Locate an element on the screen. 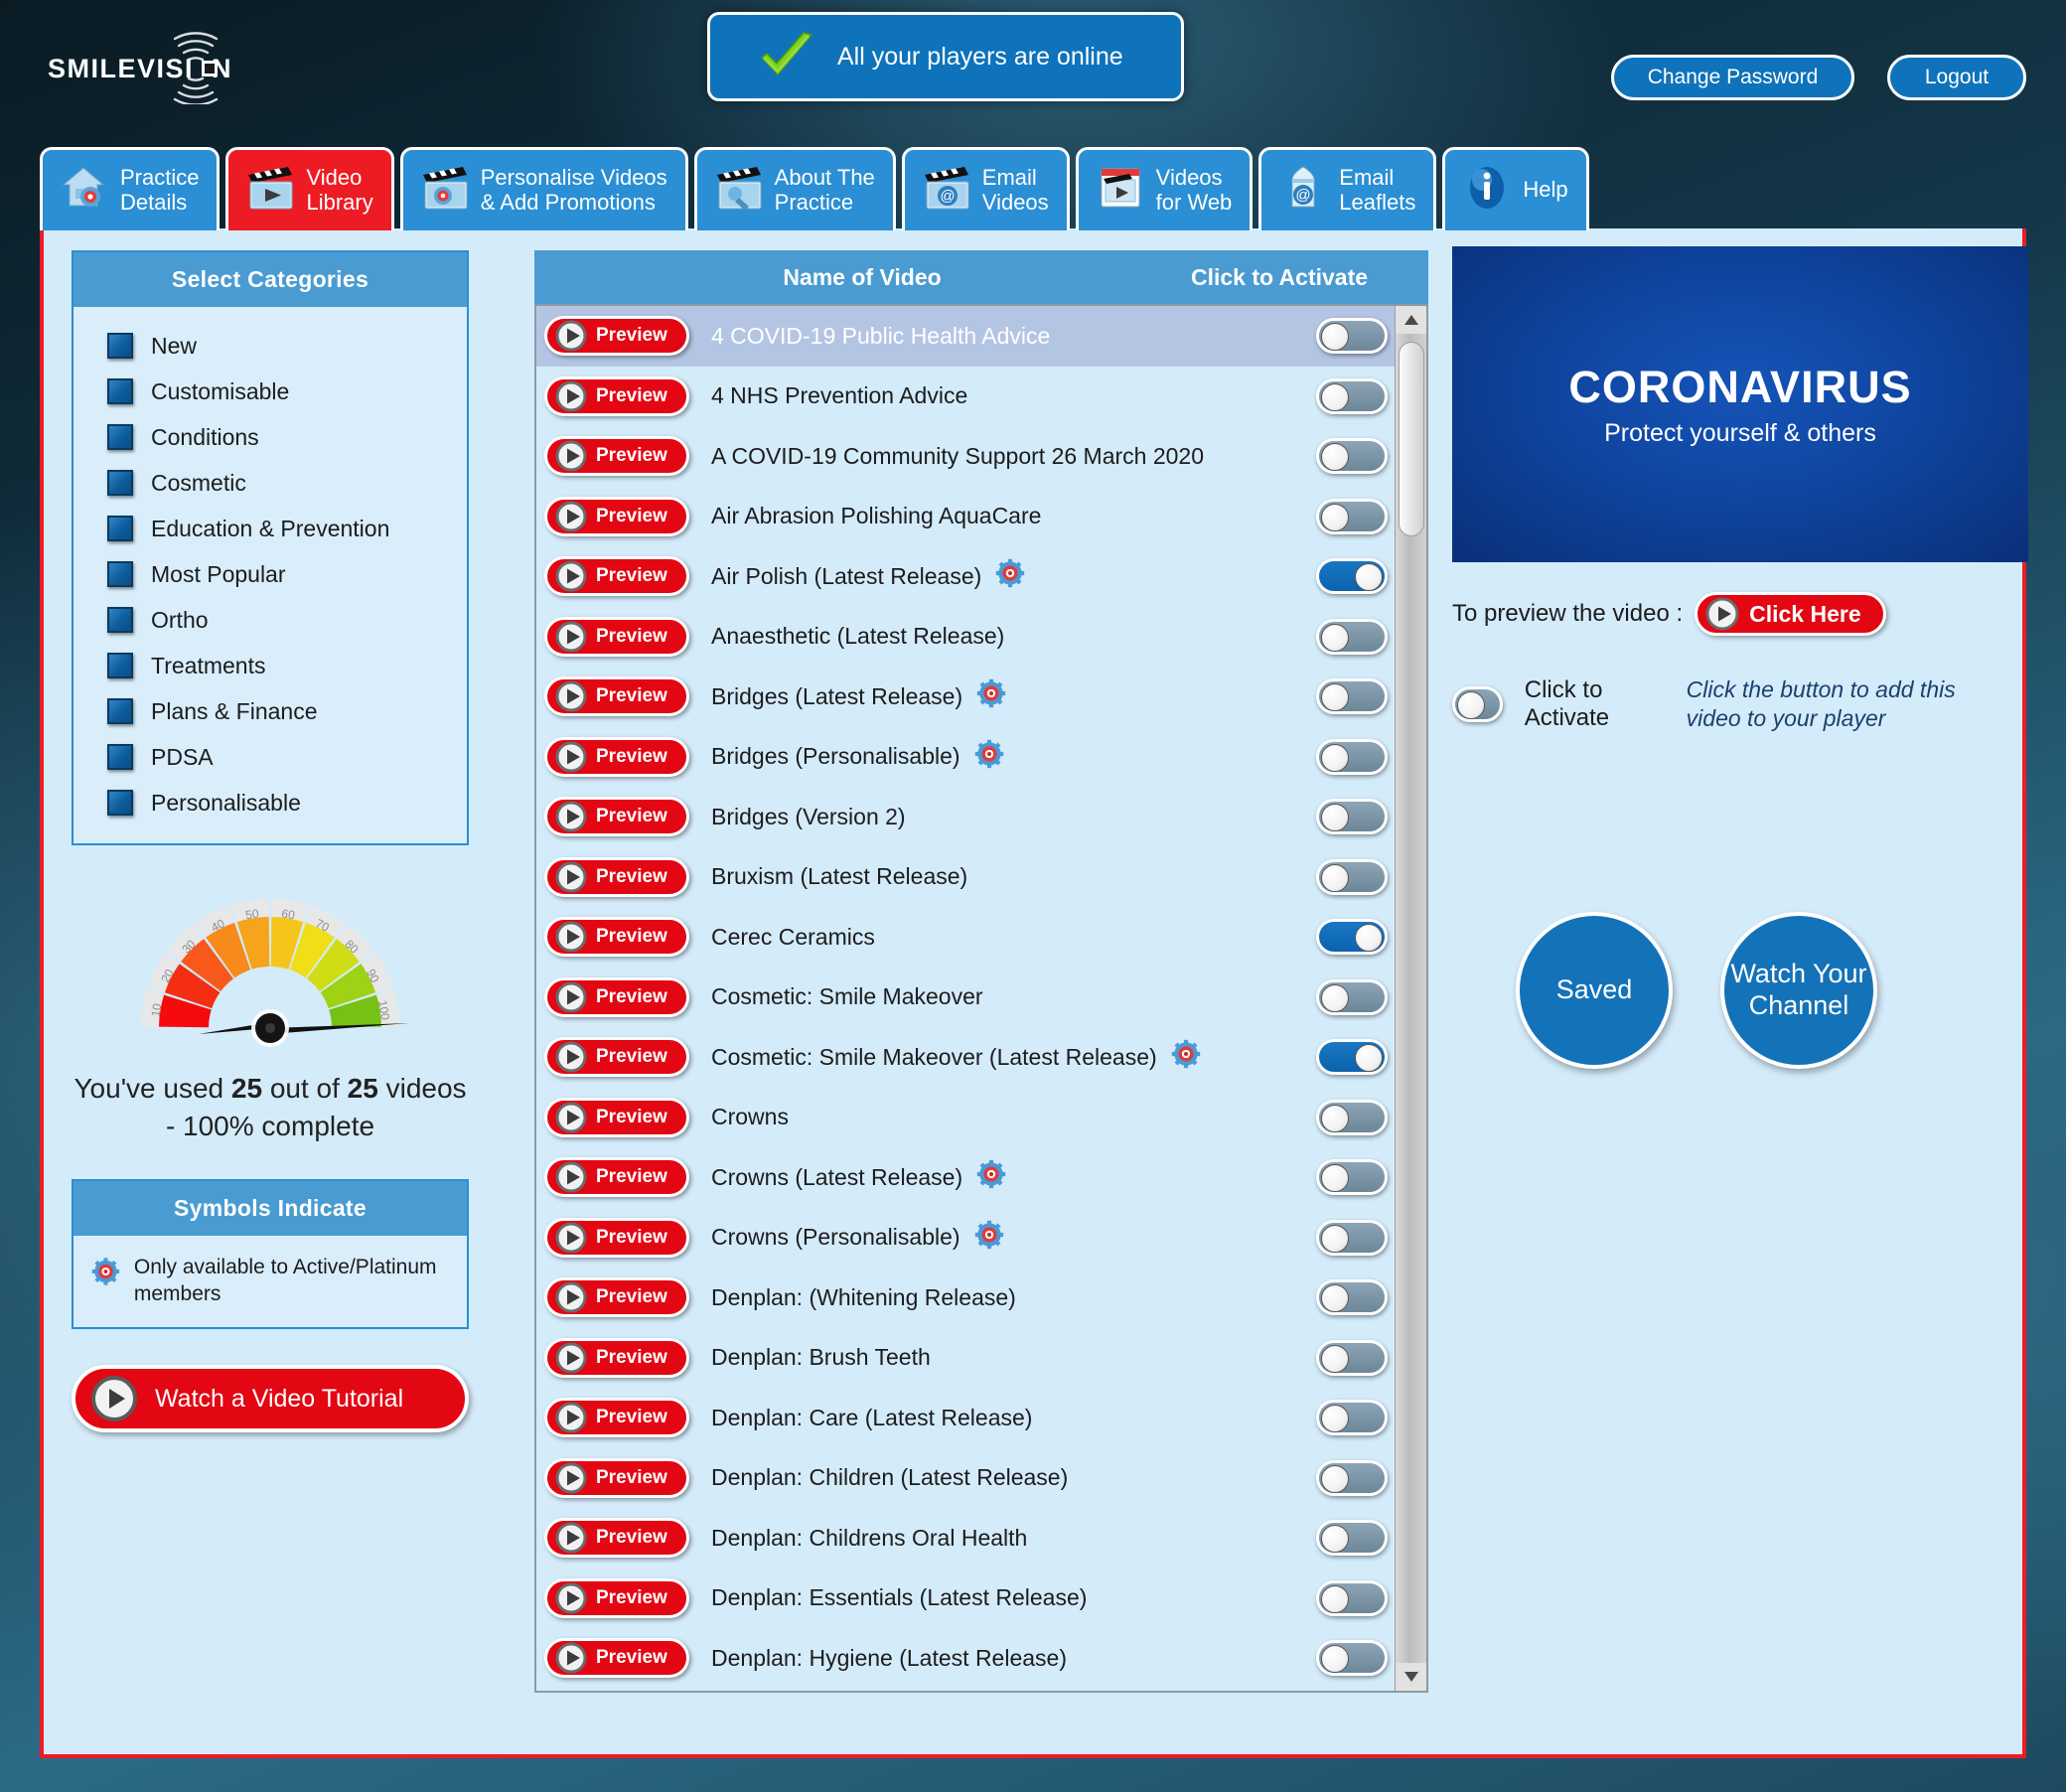  video-row: Preview Air Abrasion Polishing AquaCare is located at coordinates (981, 517).